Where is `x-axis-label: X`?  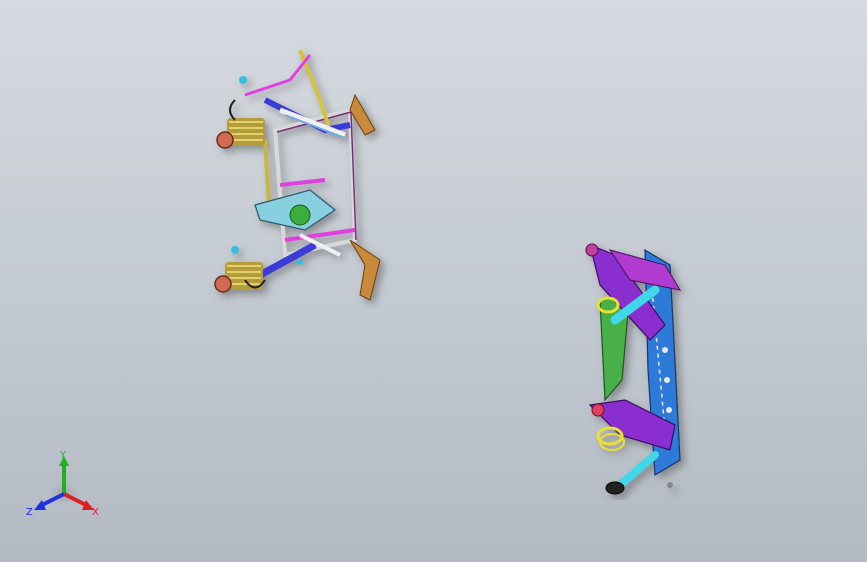 x-axis-label: X is located at coordinates (95, 512).